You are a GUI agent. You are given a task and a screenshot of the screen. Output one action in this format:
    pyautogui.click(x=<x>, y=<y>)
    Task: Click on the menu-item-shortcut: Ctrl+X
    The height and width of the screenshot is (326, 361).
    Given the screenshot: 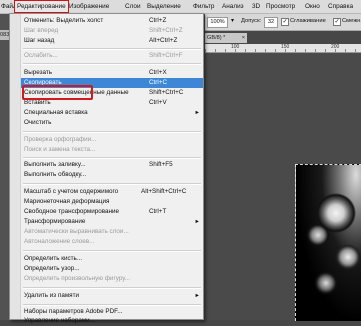 What is the action you would take?
    pyautogui.click(x=158, y=72)
    